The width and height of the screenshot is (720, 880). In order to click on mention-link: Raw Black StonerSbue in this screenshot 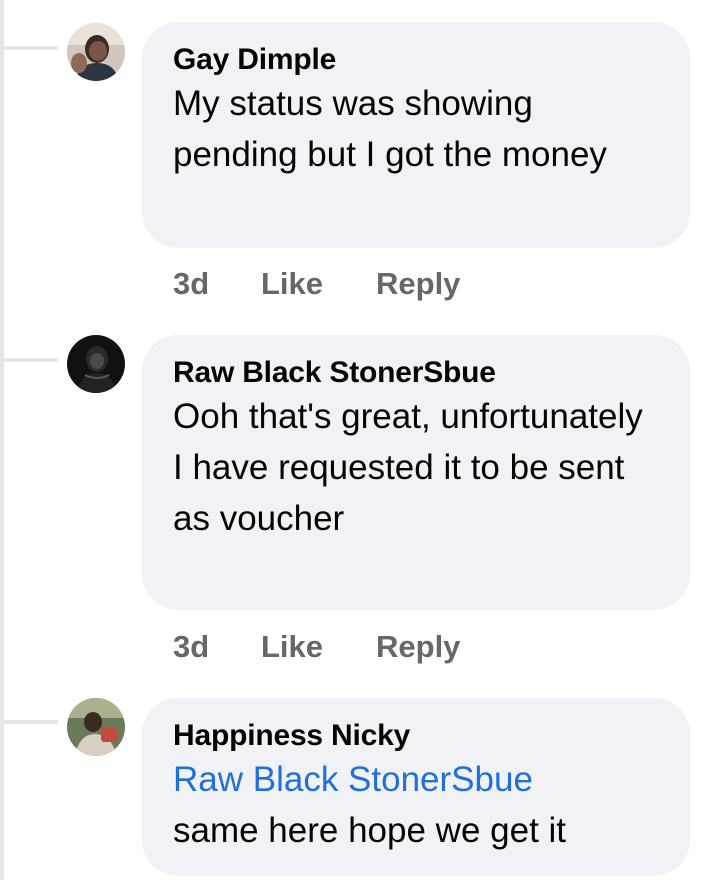, I will do `click(413, 779)`.